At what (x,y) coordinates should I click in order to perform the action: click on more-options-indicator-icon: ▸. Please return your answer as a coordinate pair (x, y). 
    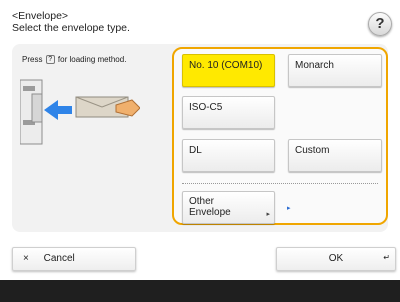
    Looking at the image, I should click on (289, 208).